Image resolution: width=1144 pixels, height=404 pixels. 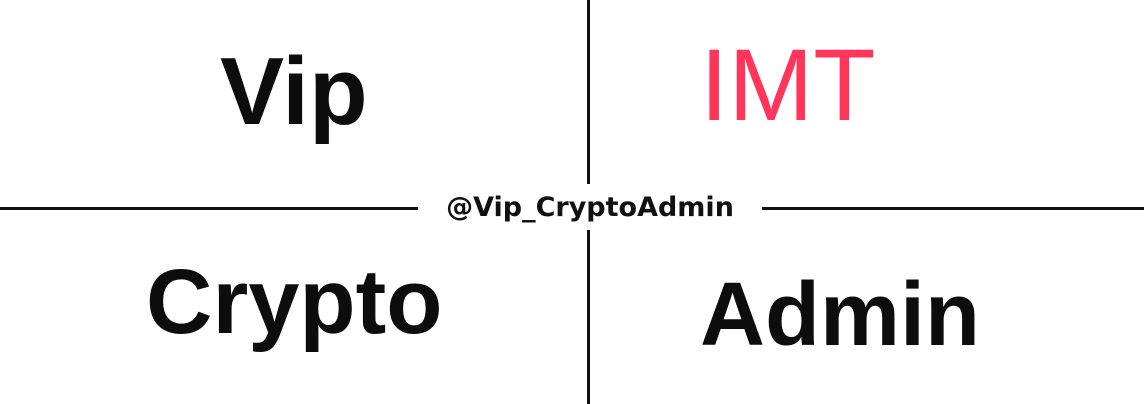 What do you see at coordinates (788, 85) in the screenshot?
I see `quadrant-top-right-label: IMT` at bounding box center [788, 85].